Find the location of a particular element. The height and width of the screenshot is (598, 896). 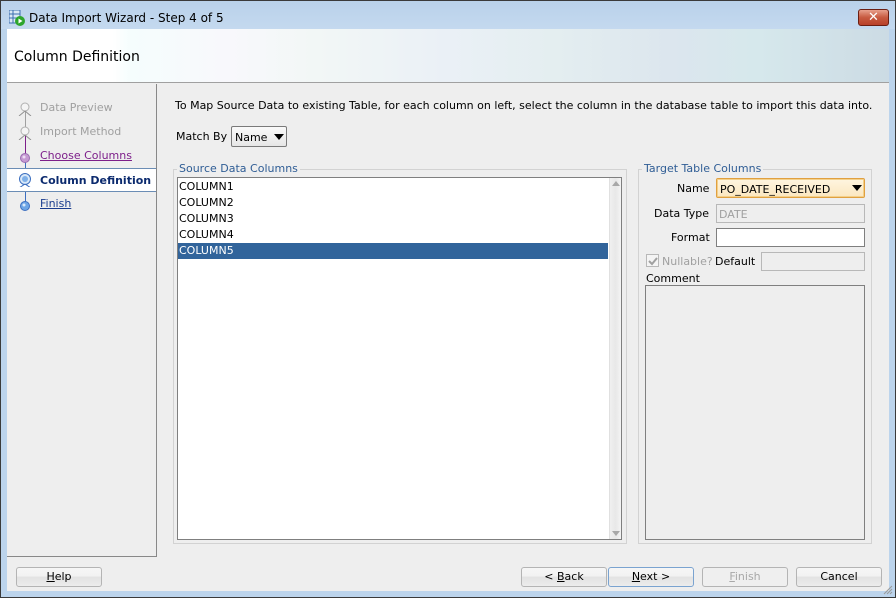

default-label: Default is located at coordinates (735, 261).